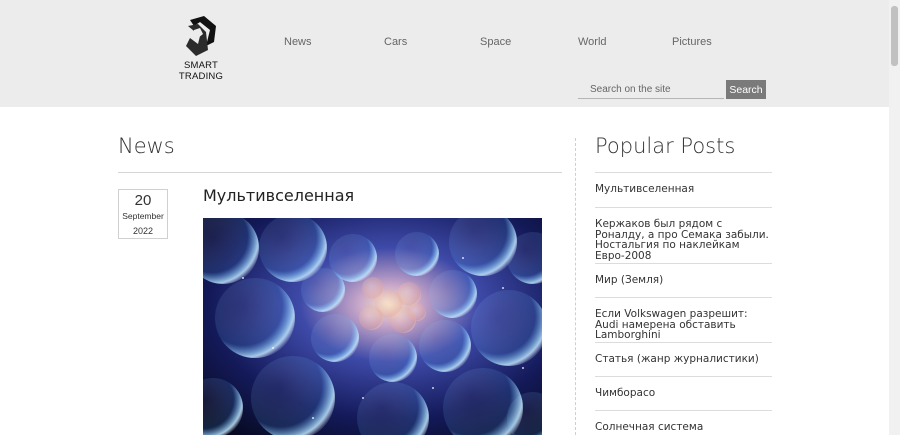 The height and width of the screenshot is (436, 900). Describe the element at coordinates (683, 423) in the screenshot. I see `popular-post-item: Солнечная система` at that location.